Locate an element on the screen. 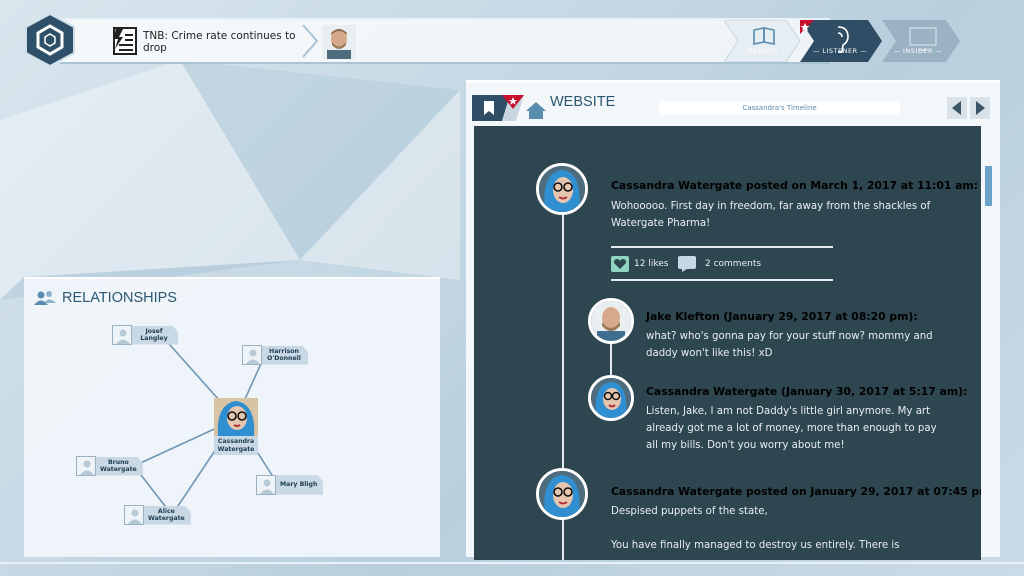 The width and height of the screenshot is (1024, 576). relationship-node-cassandra: Cassandra Watergate is located at coordinates (236, 426).